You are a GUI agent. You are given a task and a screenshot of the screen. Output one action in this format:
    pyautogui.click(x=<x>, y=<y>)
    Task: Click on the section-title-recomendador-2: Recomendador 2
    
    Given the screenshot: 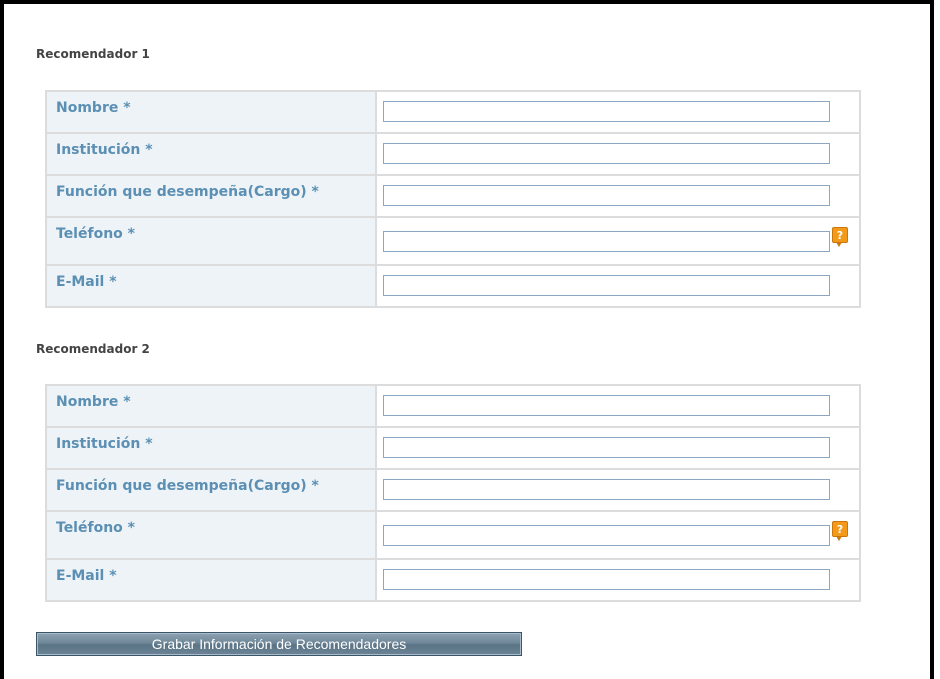 What is the action you would take?
    pyautogui.click(x=93, y=349)
    